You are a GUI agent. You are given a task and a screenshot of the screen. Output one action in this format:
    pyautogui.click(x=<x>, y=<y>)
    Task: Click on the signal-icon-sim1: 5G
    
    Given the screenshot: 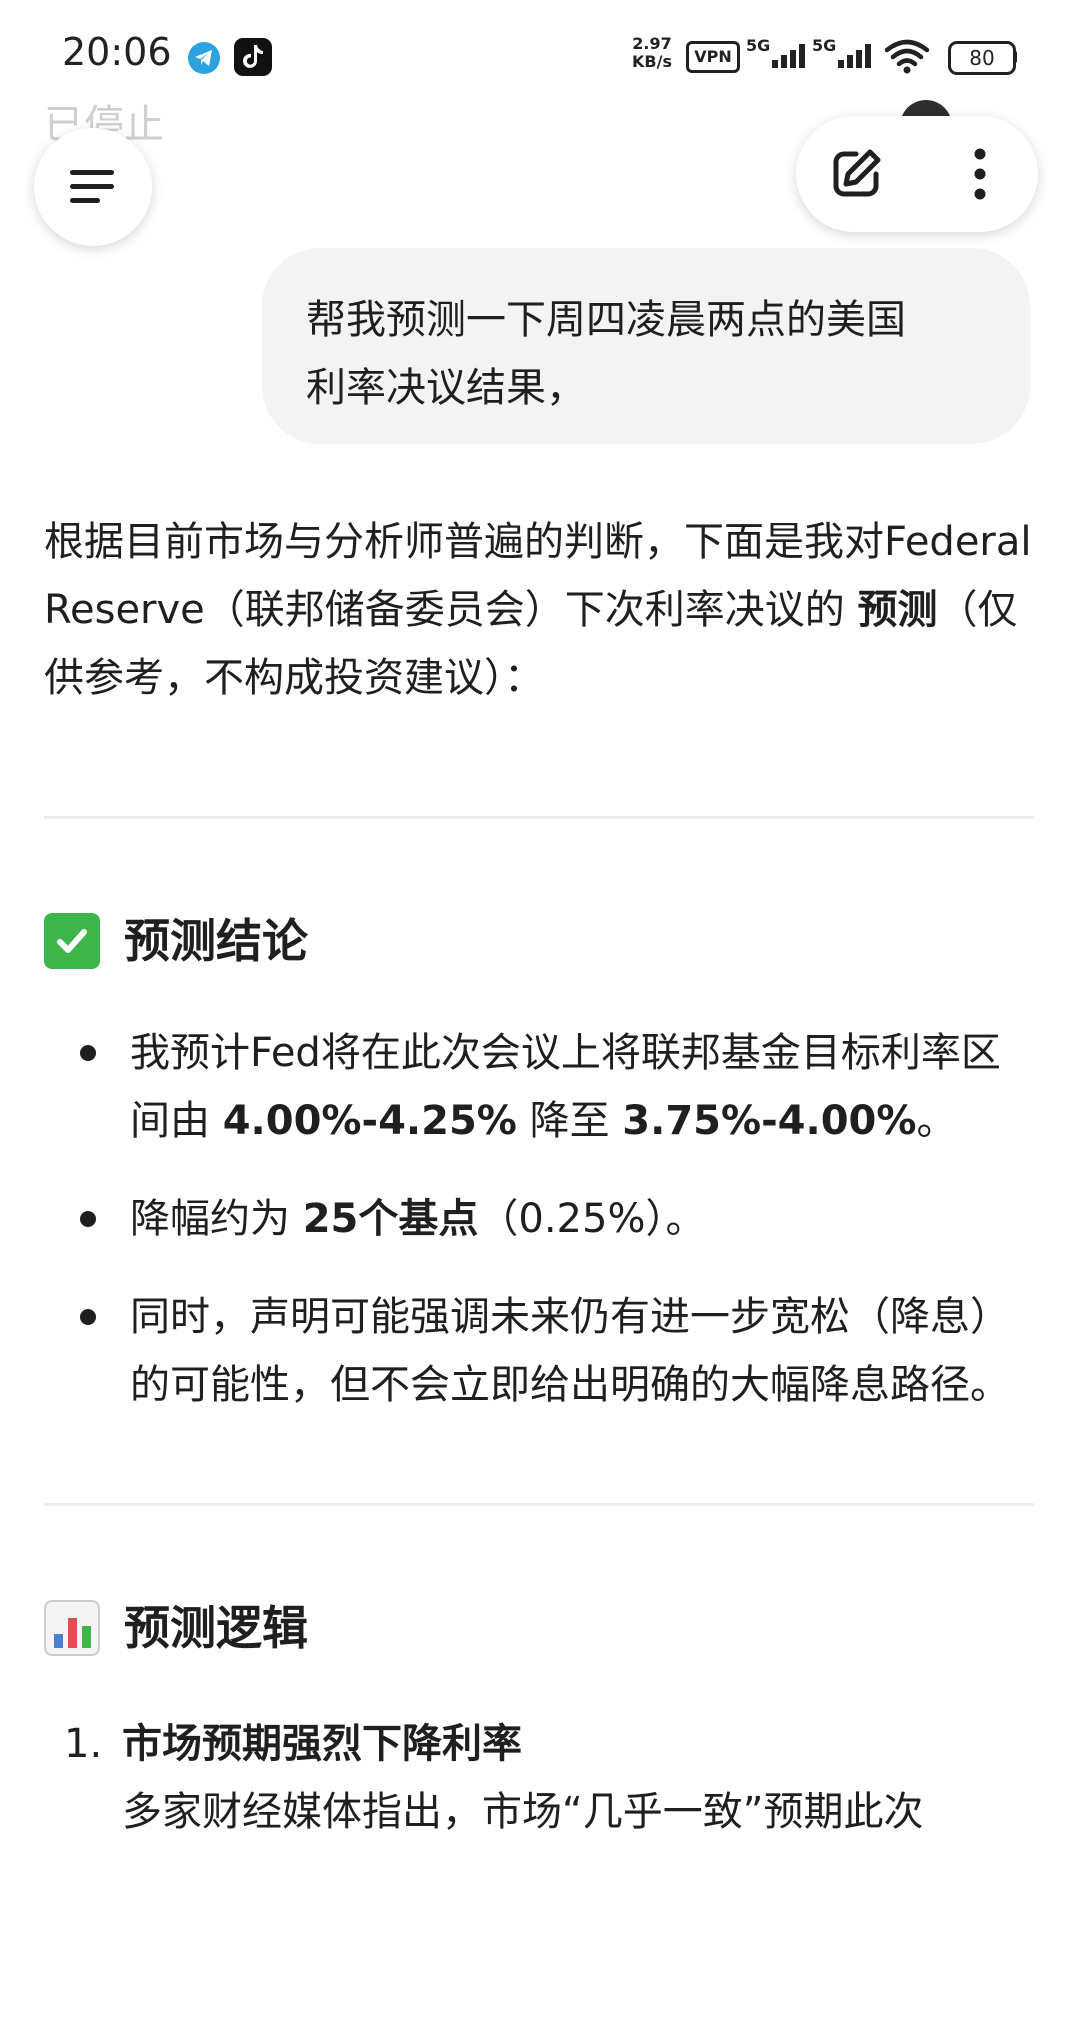 What is the action you would take?
    pyautogui.click(x=781, y=56)
    